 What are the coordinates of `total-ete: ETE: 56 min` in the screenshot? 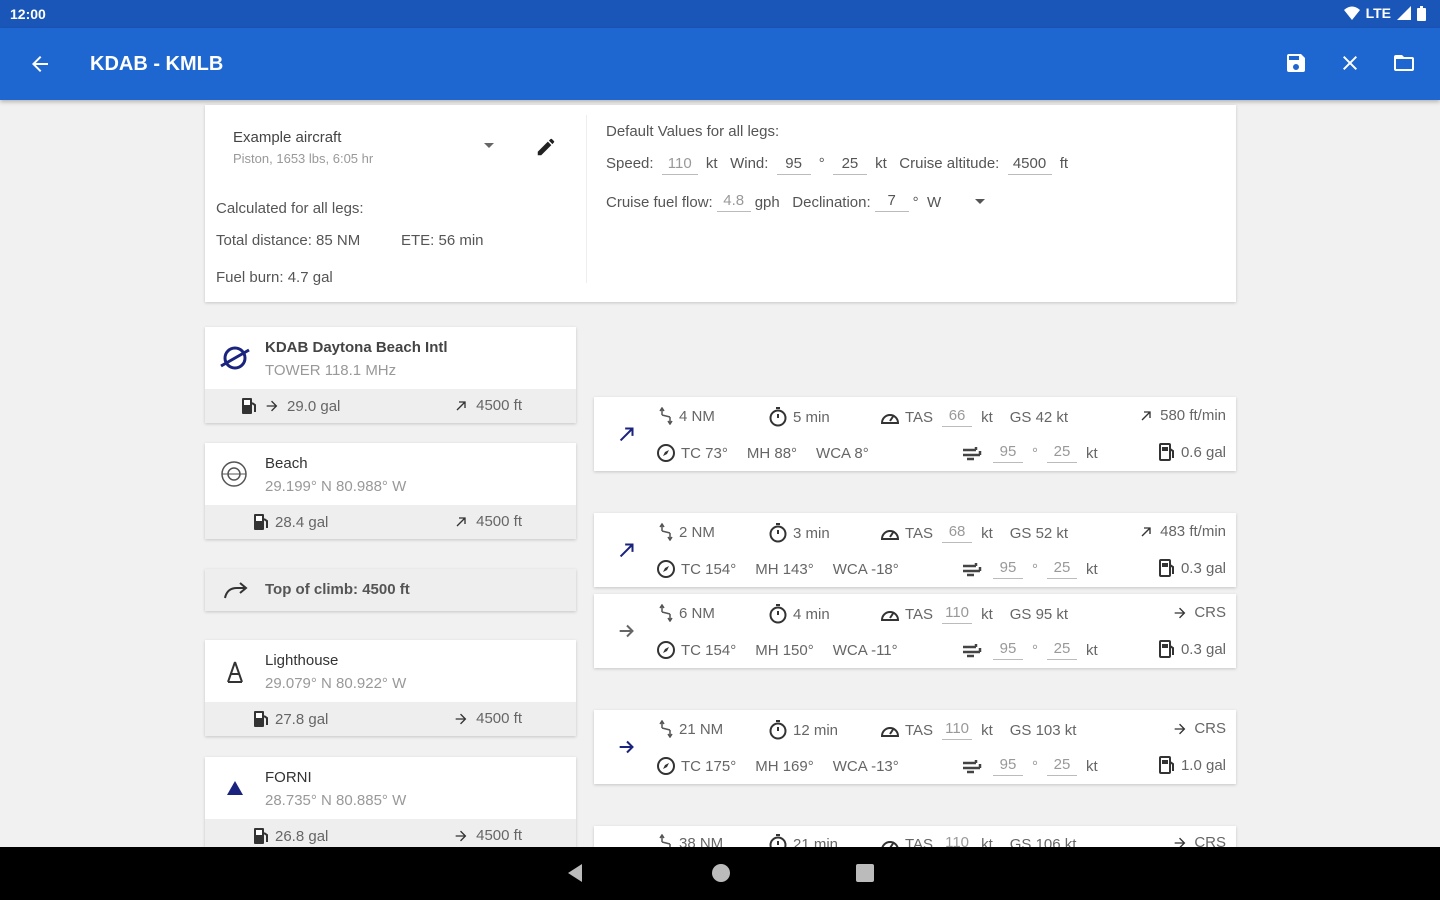 It's located at (442, 240).